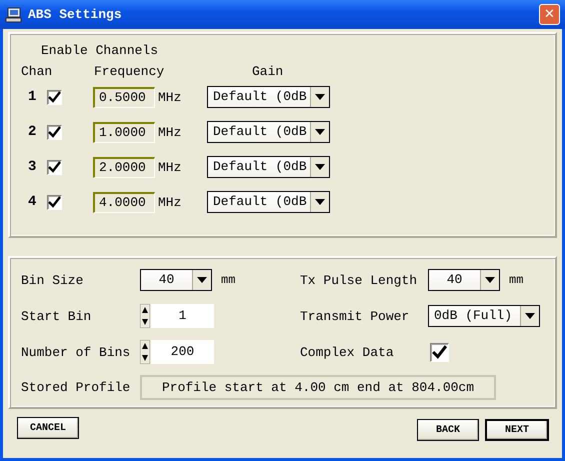  What do you see at coordinates (33, 167) in the screenshot?
I see `channel-number: 3` at bounding box center [33, 167].